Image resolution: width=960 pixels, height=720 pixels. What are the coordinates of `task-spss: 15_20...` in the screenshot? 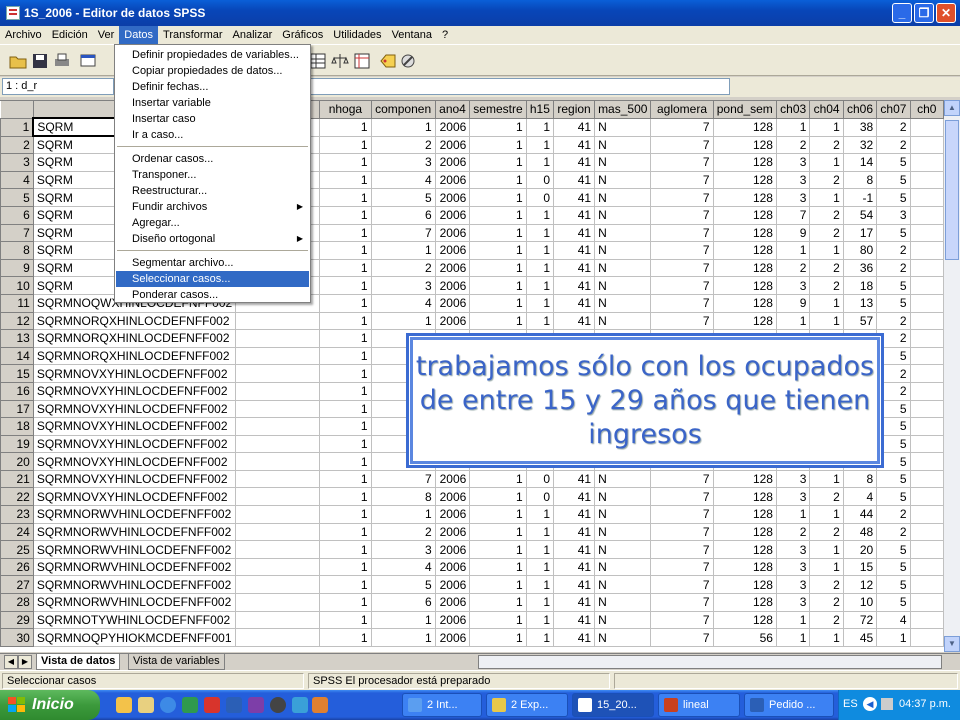 It's located at (613, 705).